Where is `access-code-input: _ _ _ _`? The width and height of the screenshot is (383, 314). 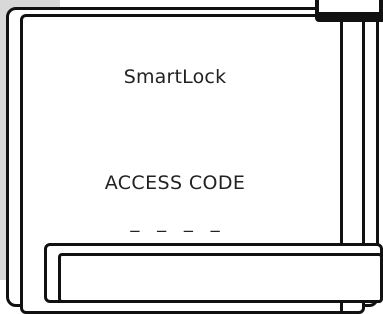 access-code-input: _ _ _ _ is located at coordinates (175, 222).